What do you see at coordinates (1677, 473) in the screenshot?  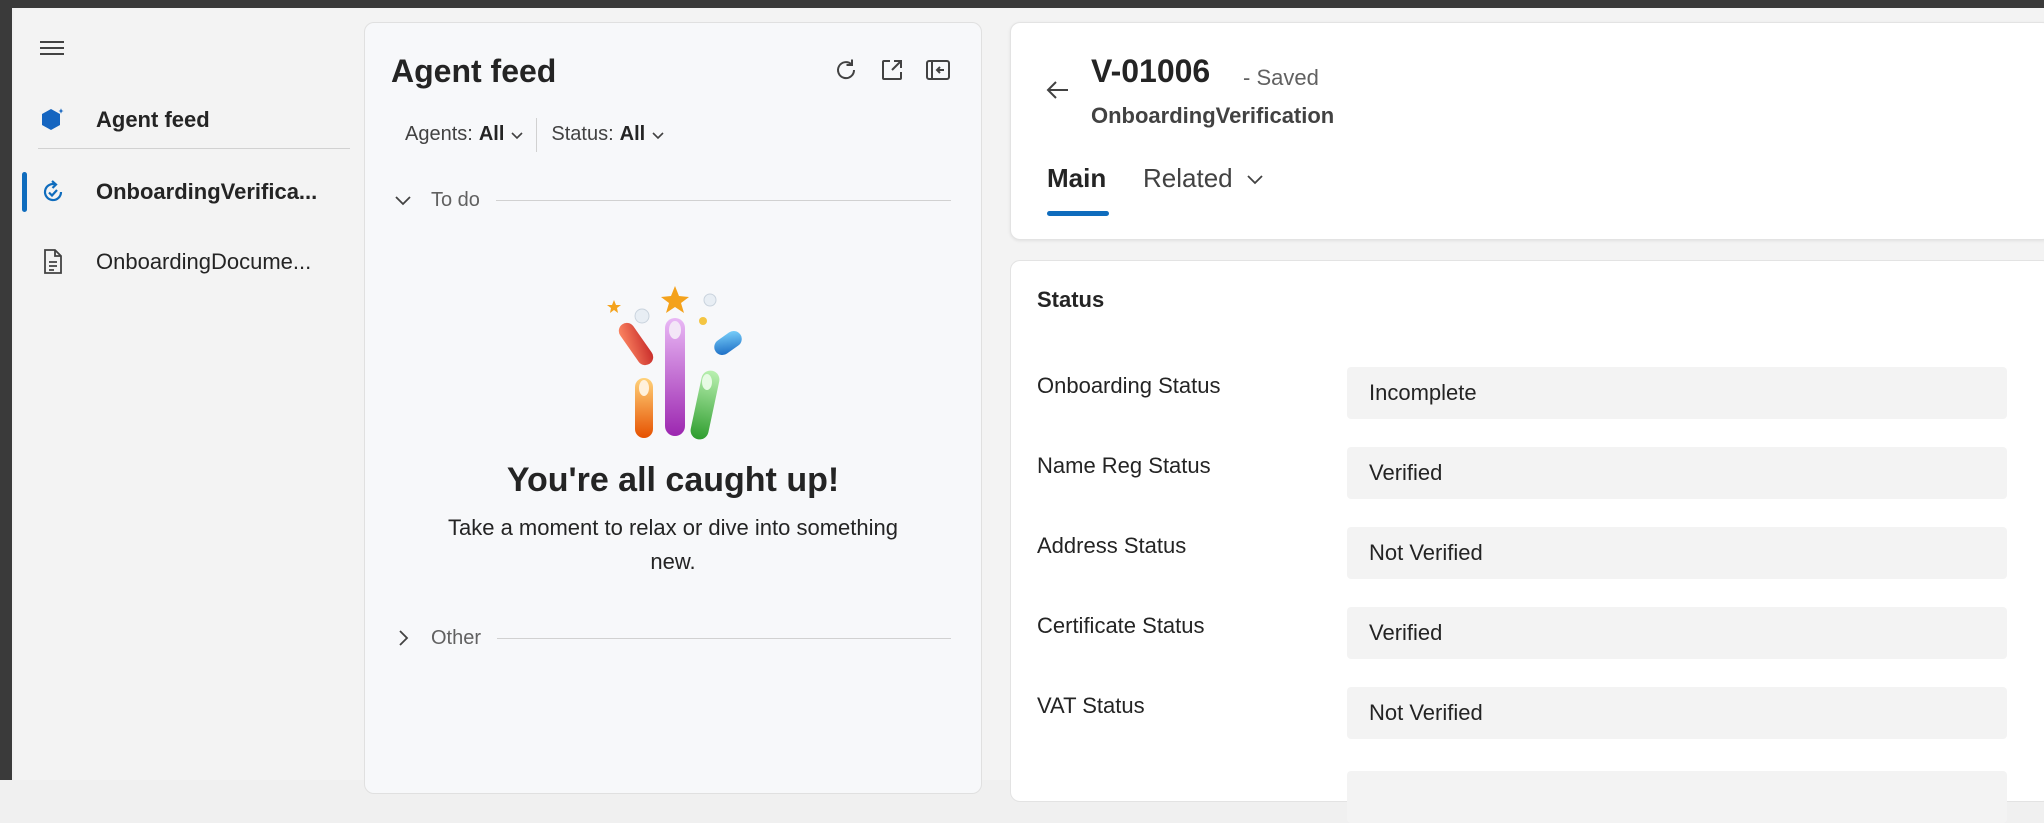 I see `name-reg-status-field: Verified` at bounding box center [1677, 473].